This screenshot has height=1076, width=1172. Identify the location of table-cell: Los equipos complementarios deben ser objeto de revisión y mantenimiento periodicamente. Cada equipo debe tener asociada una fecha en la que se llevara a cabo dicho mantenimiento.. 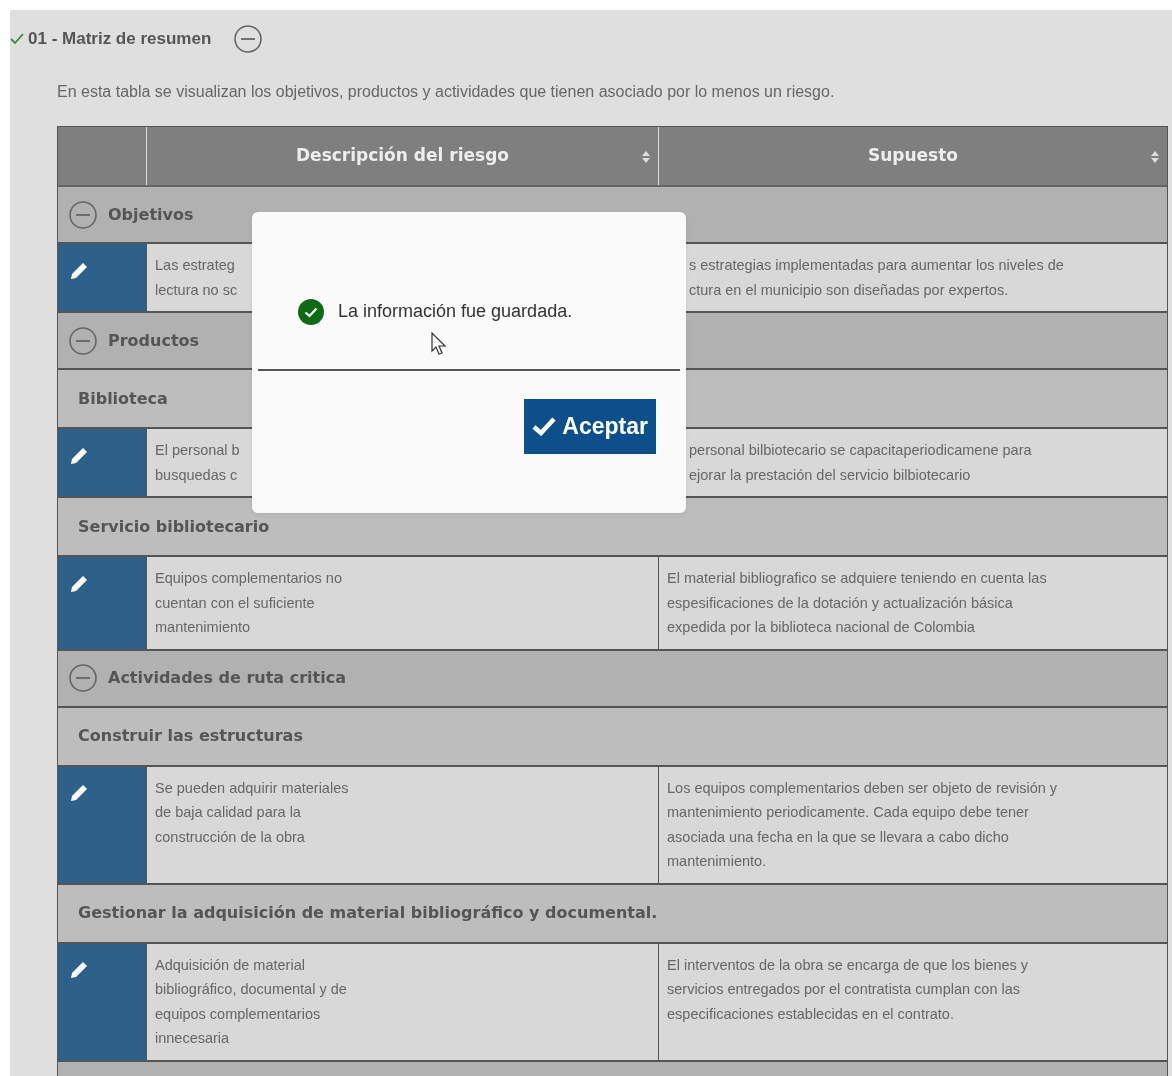
(912, 824).